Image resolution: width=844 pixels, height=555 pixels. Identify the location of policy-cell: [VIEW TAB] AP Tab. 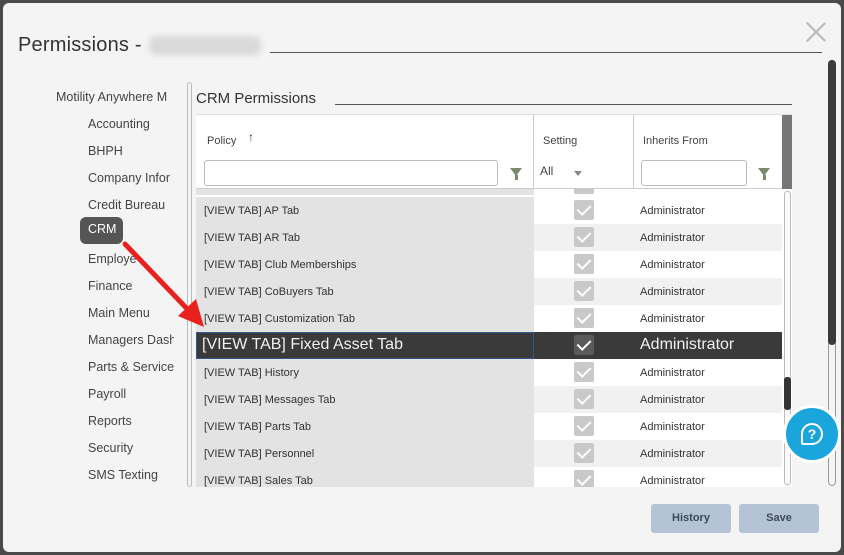
(365, 210).